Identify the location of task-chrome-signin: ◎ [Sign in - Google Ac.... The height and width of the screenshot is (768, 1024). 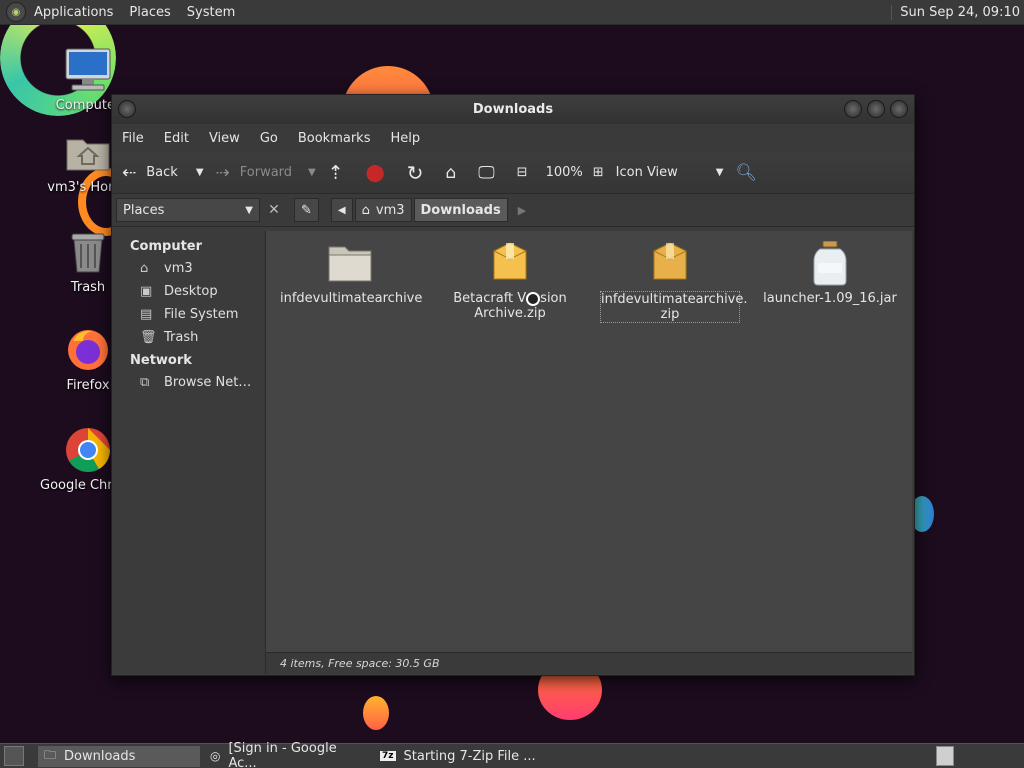
(287, 754).